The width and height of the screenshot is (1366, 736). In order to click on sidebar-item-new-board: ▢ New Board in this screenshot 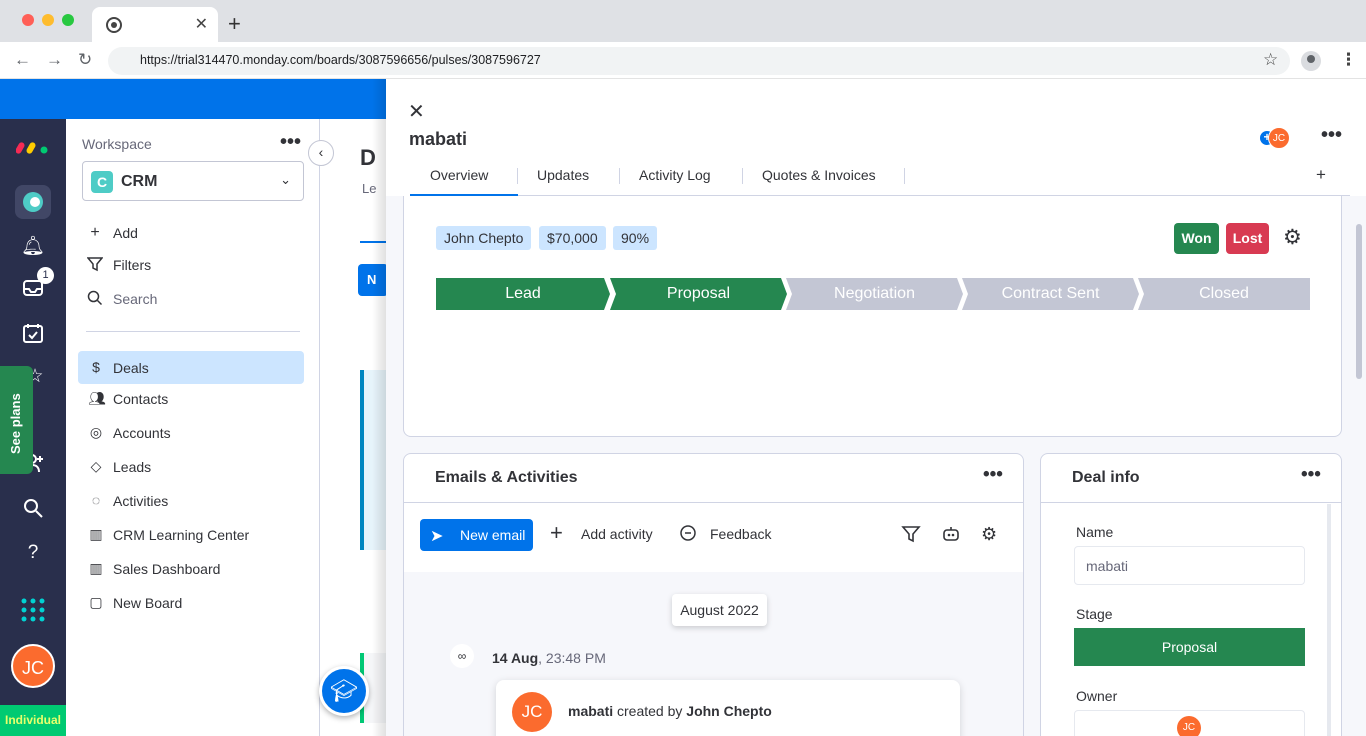, I will do `click(191, 602)`.